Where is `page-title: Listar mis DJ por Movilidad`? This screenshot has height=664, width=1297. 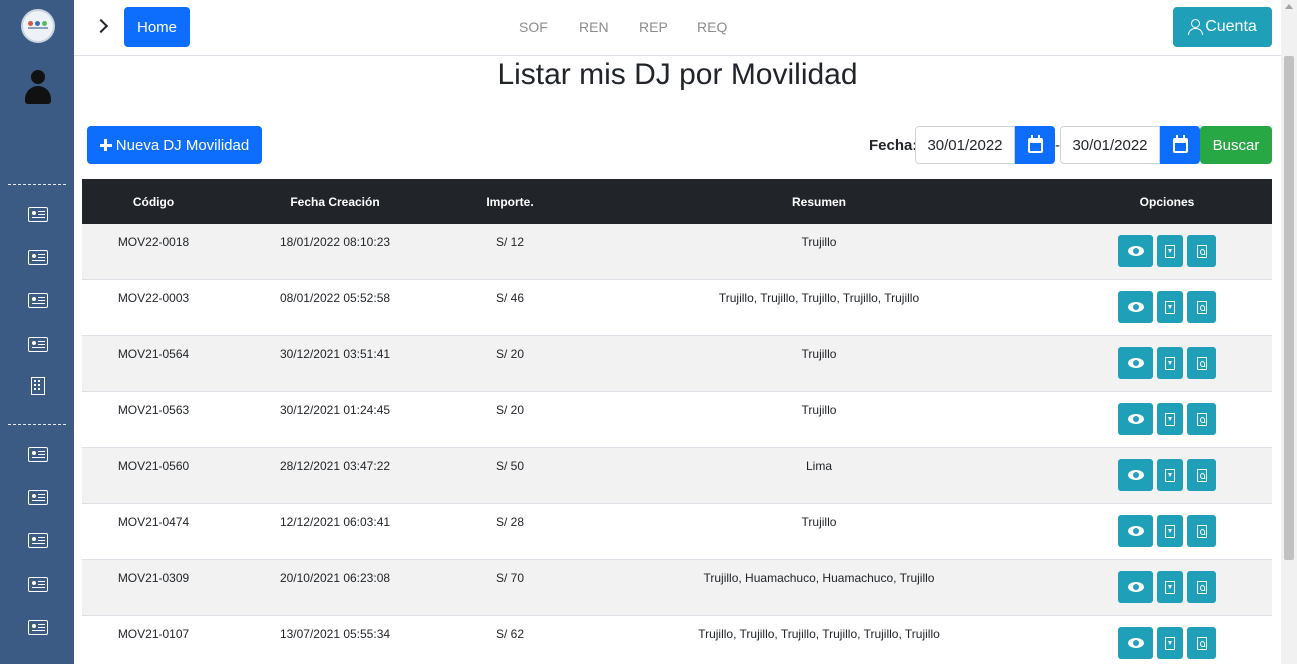
page-title: Listar mis DJ por Movilidad is located at coordinates (677, 74).